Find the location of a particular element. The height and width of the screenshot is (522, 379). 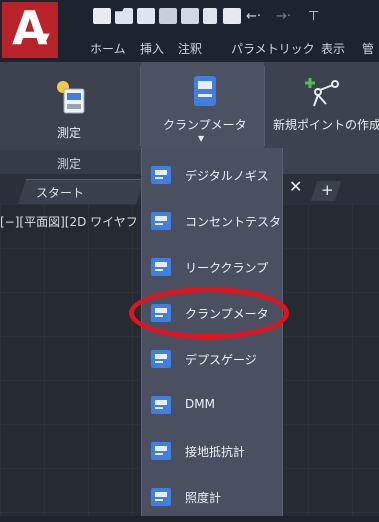

clamp-meter-icon is located at coordinates (205, 91).